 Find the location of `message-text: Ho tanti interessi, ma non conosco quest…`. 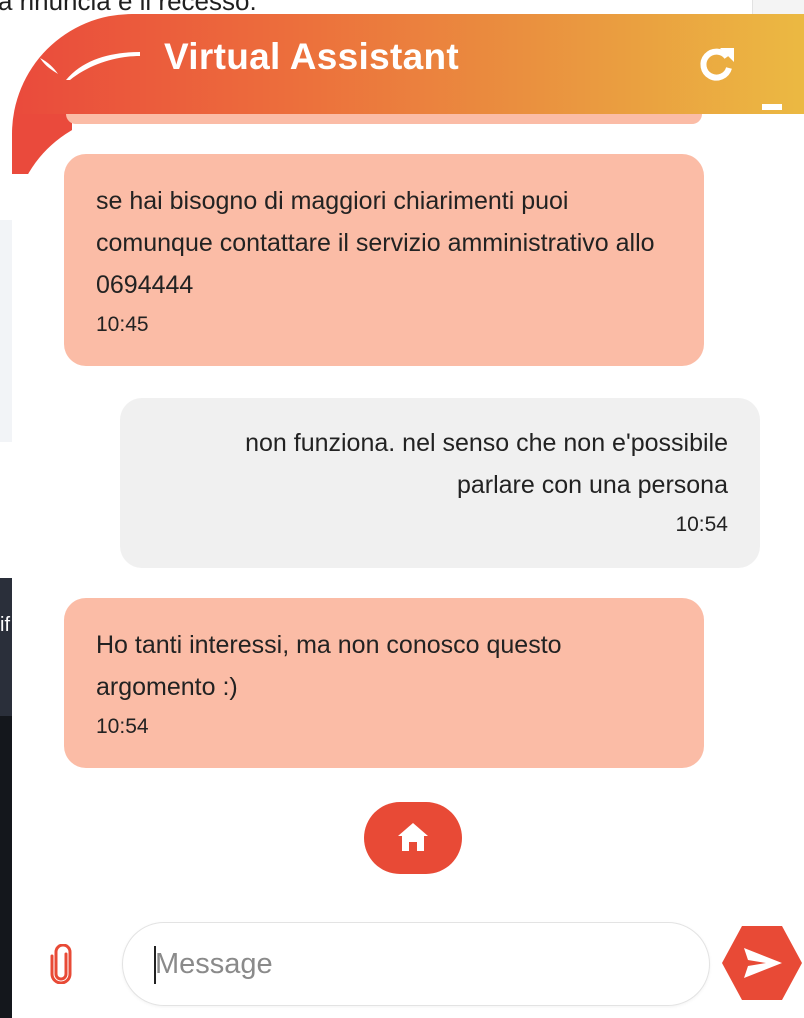

message-text: Ho tanti interessi, ma non conosco quest… is located at coordinates (329, 666).